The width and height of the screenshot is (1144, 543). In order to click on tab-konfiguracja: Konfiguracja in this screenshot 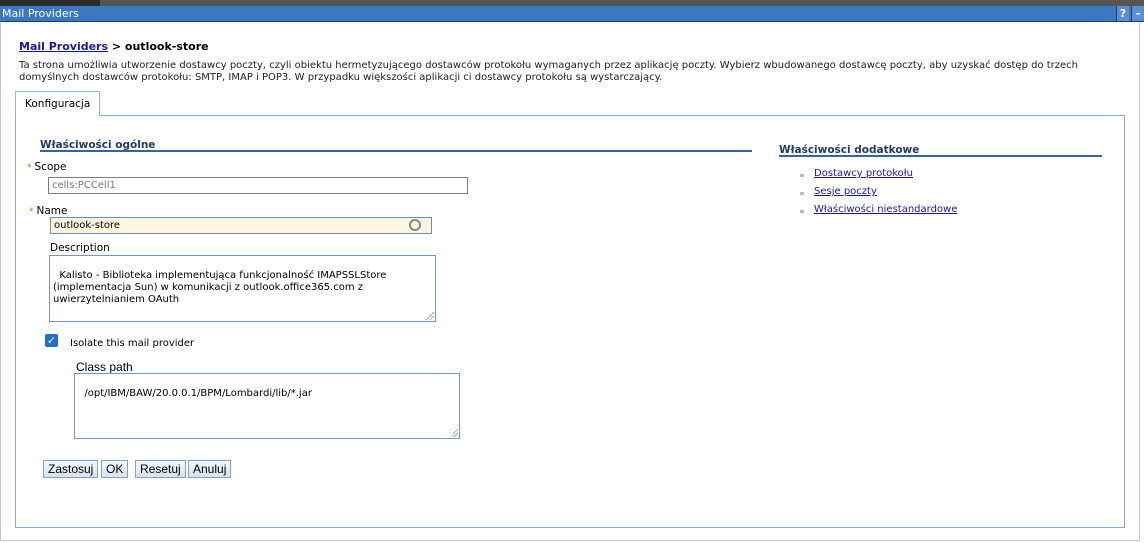, I will do `click(58, 103)`.